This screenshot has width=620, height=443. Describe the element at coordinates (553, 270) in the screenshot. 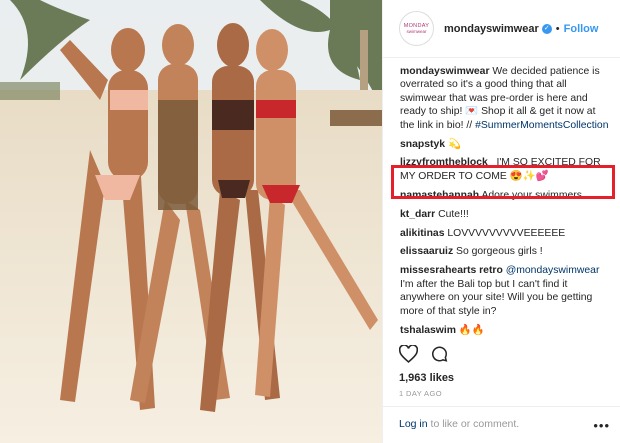

I see `comment-mention: @mondayswimwear` at that location.